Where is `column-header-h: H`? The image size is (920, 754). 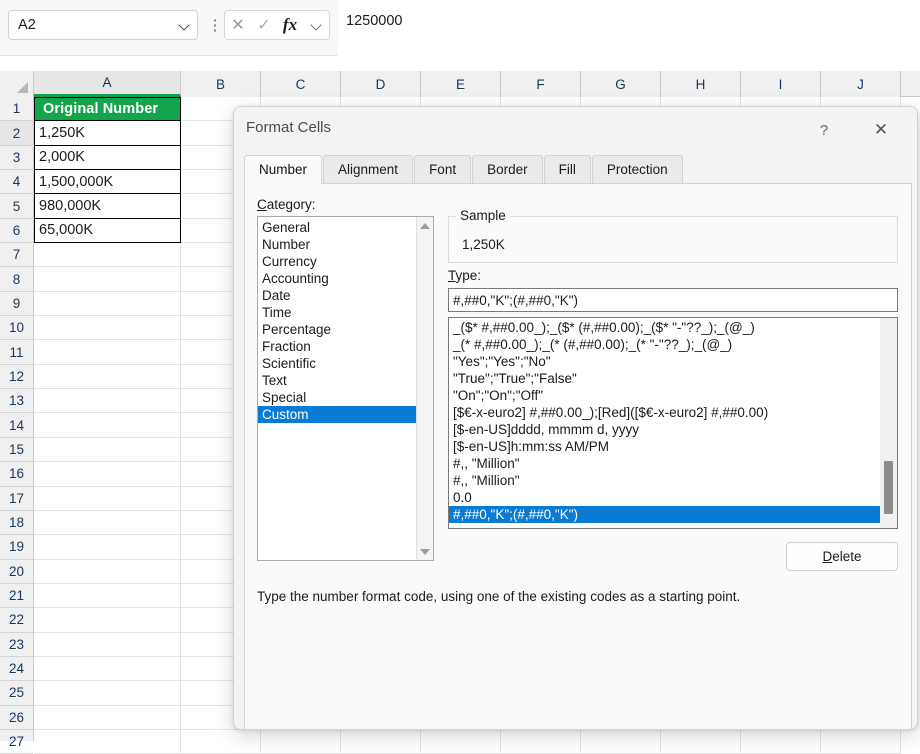
column-header-h: H is located at coordinates (701, 84).